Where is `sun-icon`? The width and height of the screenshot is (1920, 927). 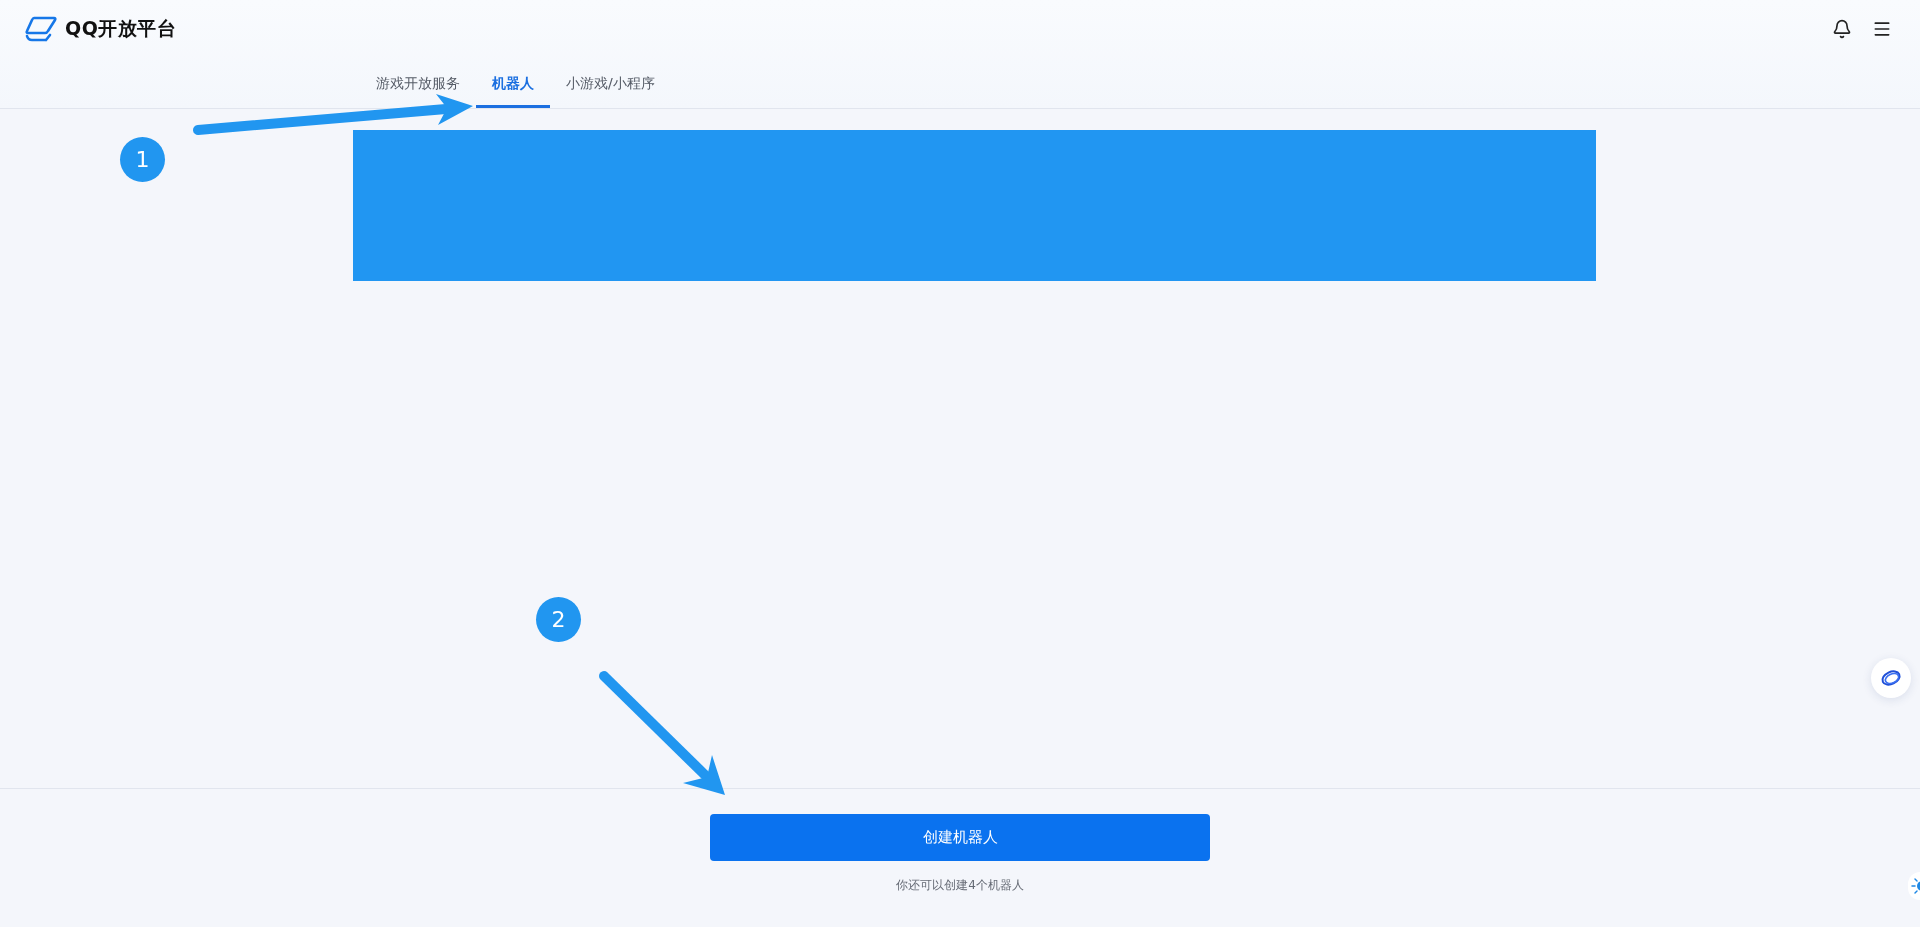
sun-icon is located at coordinates (1914, 886).